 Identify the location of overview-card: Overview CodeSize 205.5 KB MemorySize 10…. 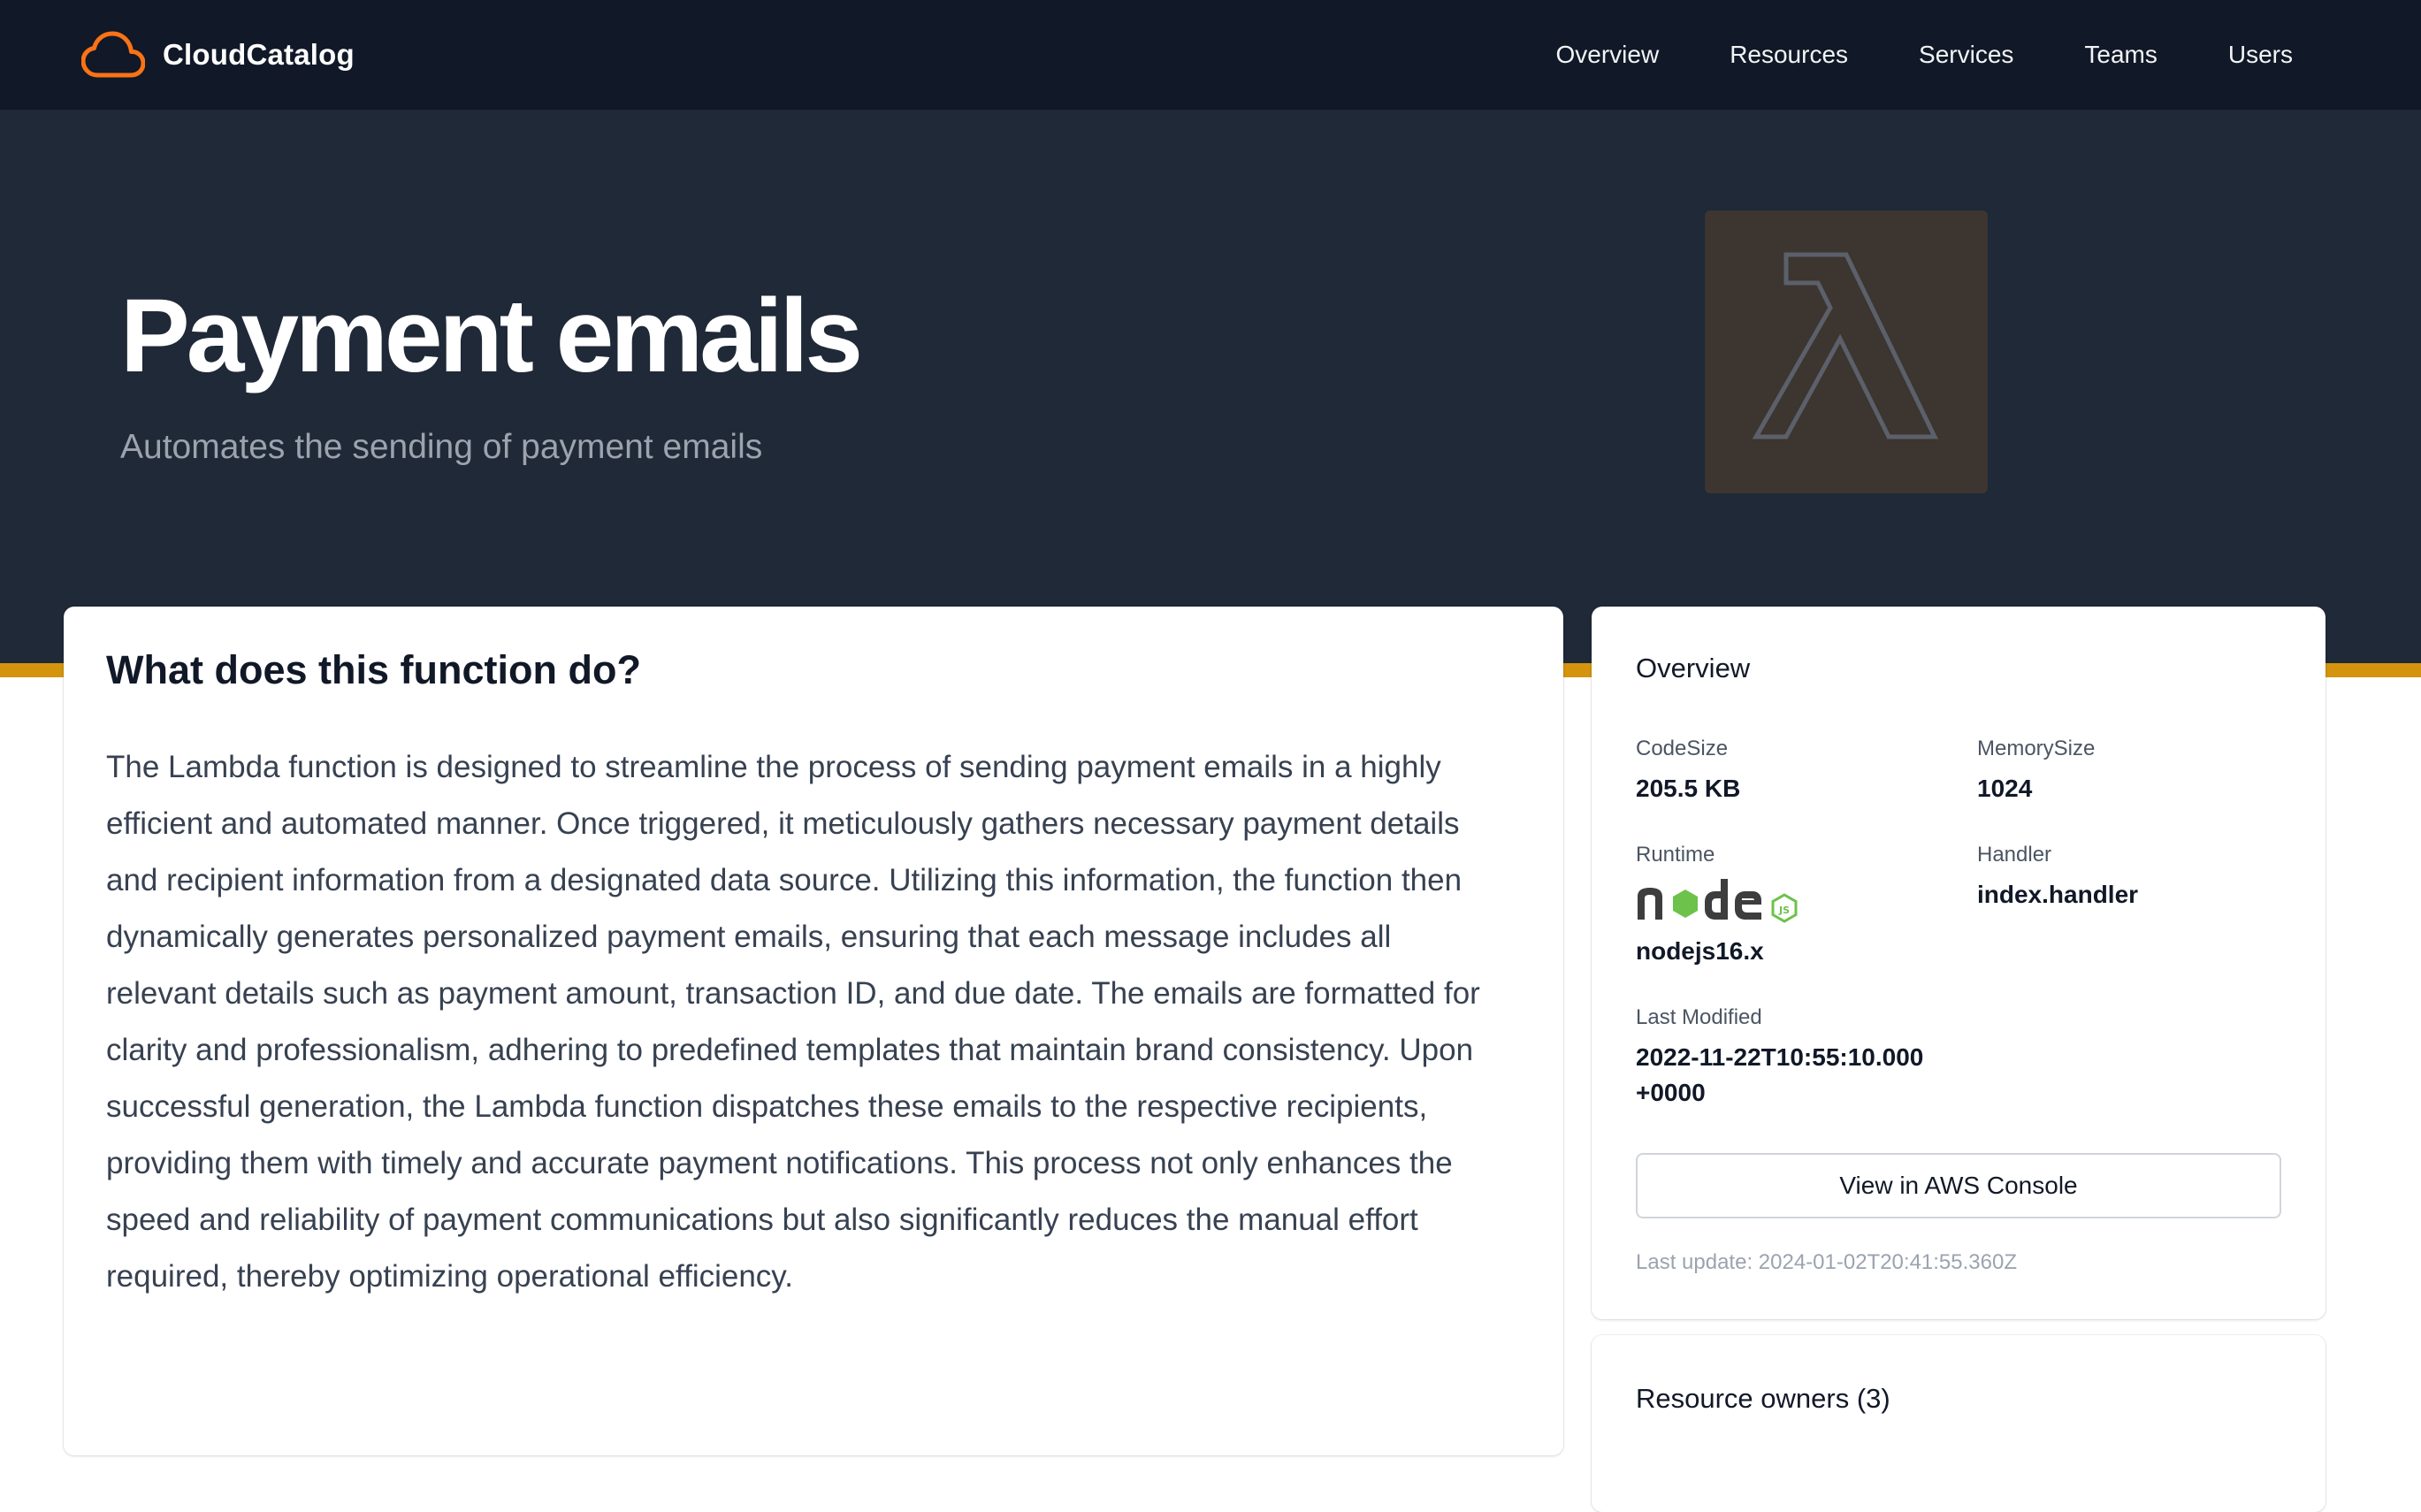
(1959, 963).